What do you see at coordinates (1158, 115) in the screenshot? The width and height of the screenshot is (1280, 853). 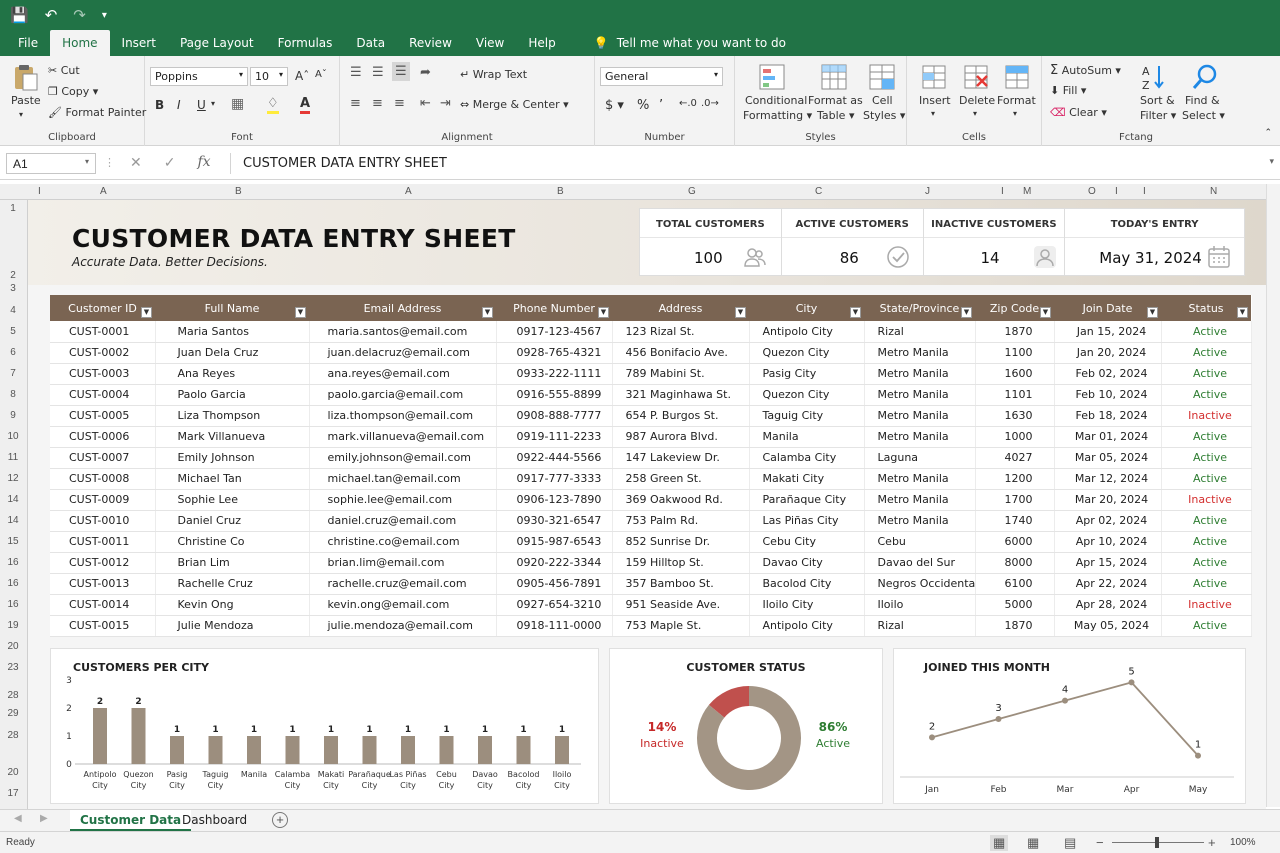 I see `sort-filter-label-2: Filter ▾` at bounding box center [1158, 115].